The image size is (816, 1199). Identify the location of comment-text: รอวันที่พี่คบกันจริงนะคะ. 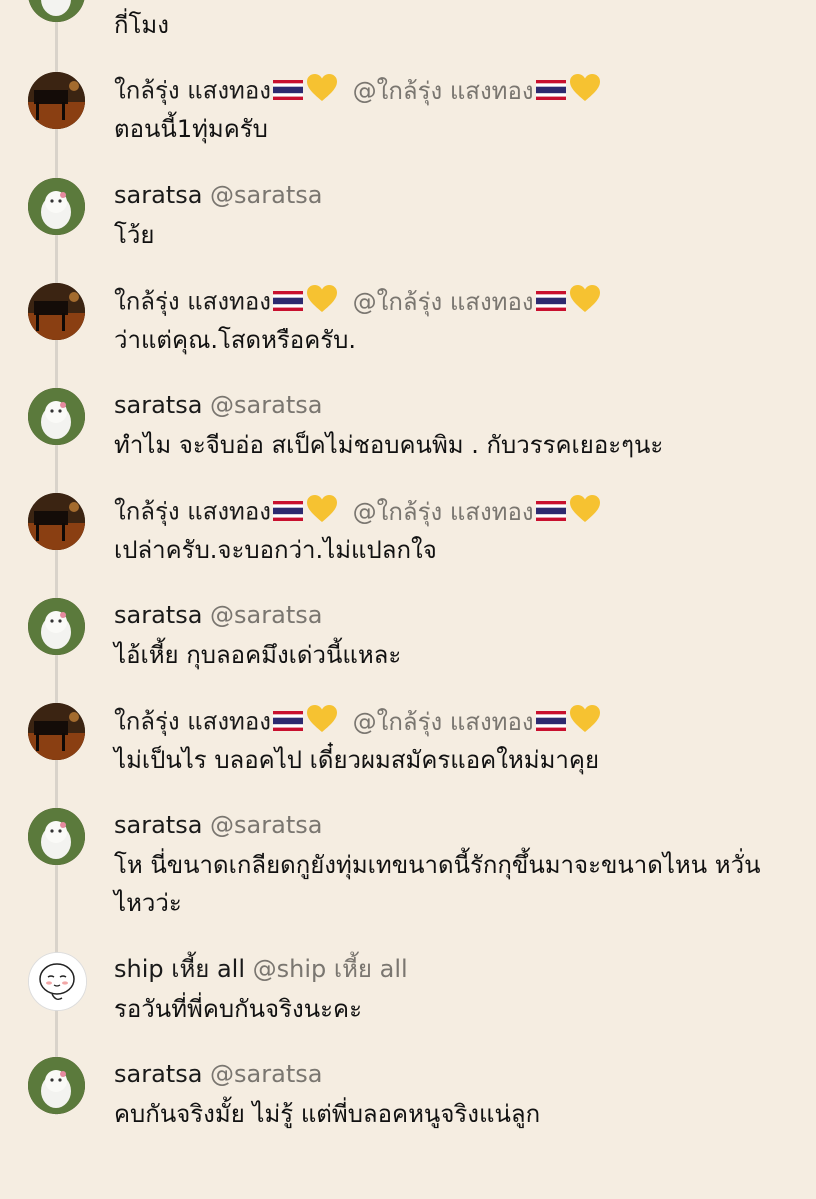
(238, 1009).